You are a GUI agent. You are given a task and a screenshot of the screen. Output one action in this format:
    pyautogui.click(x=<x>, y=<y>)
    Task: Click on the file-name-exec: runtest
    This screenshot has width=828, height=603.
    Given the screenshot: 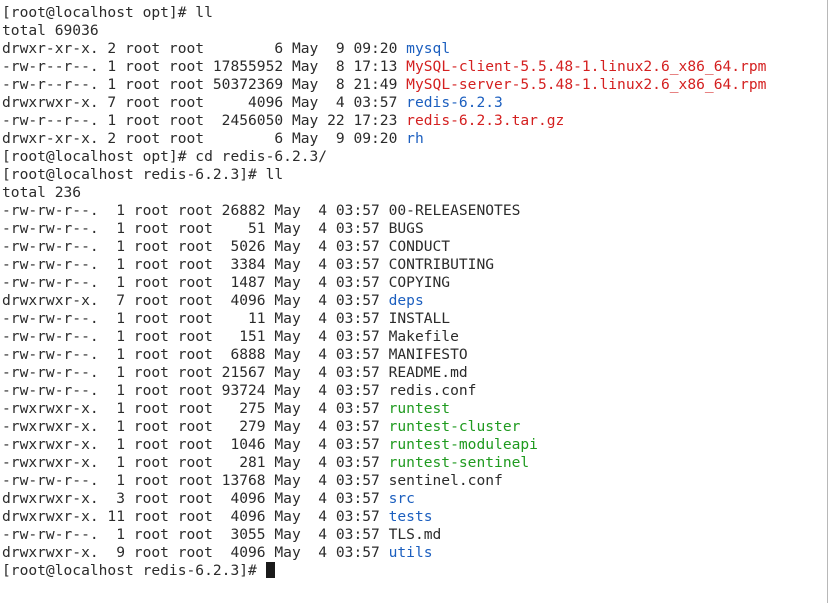 What is the action you would take?
    pyautogui.click(x=419, y=408)
    